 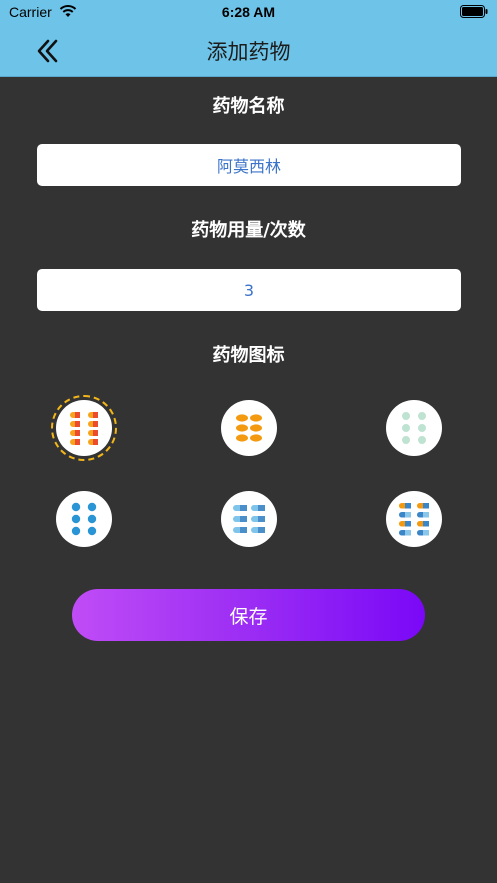 What do you see at coordinates (474, 11) in the screenshot?
I see `battery-icon` at bounding box center [474, 11].